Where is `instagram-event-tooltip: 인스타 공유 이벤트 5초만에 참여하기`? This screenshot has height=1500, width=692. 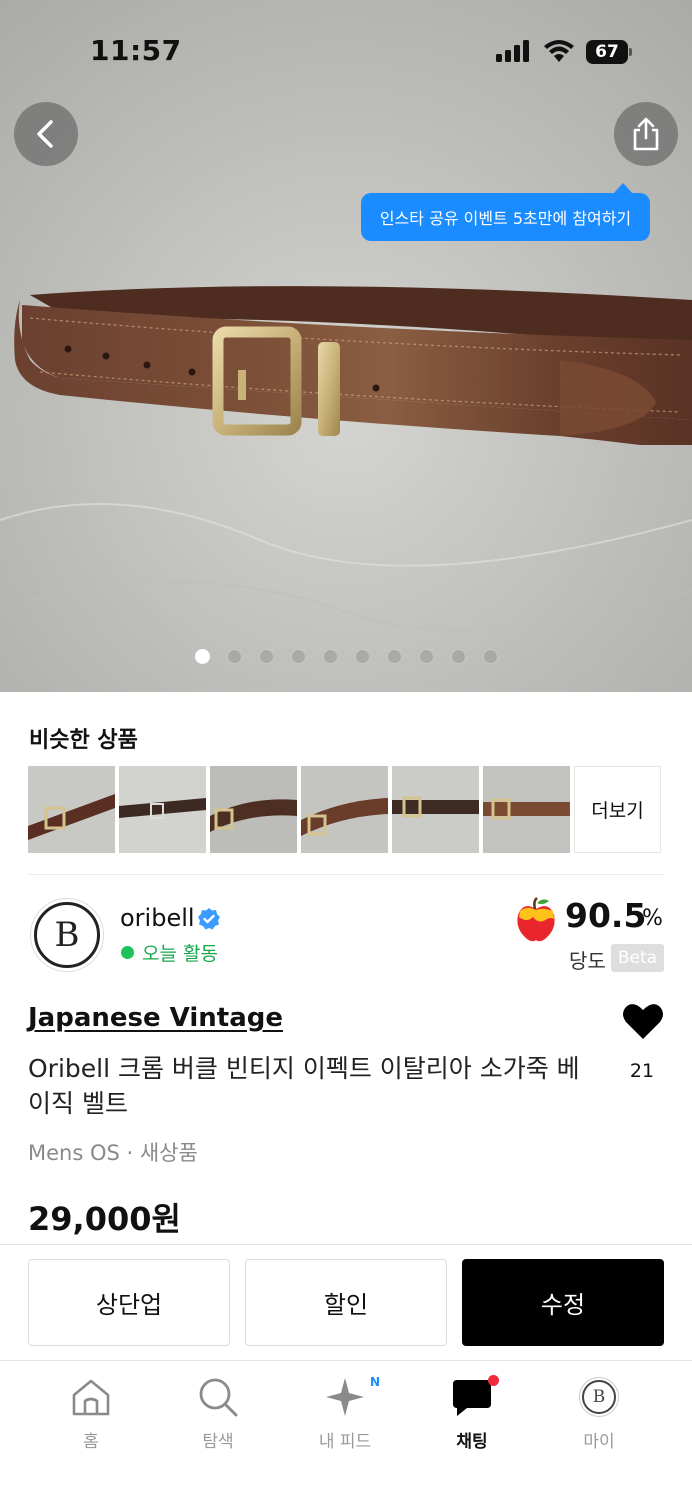
instagram-event-tooltip: 인스타 공유 이벤트 5초만에 참여하기 is located at coordinates (505, 212).